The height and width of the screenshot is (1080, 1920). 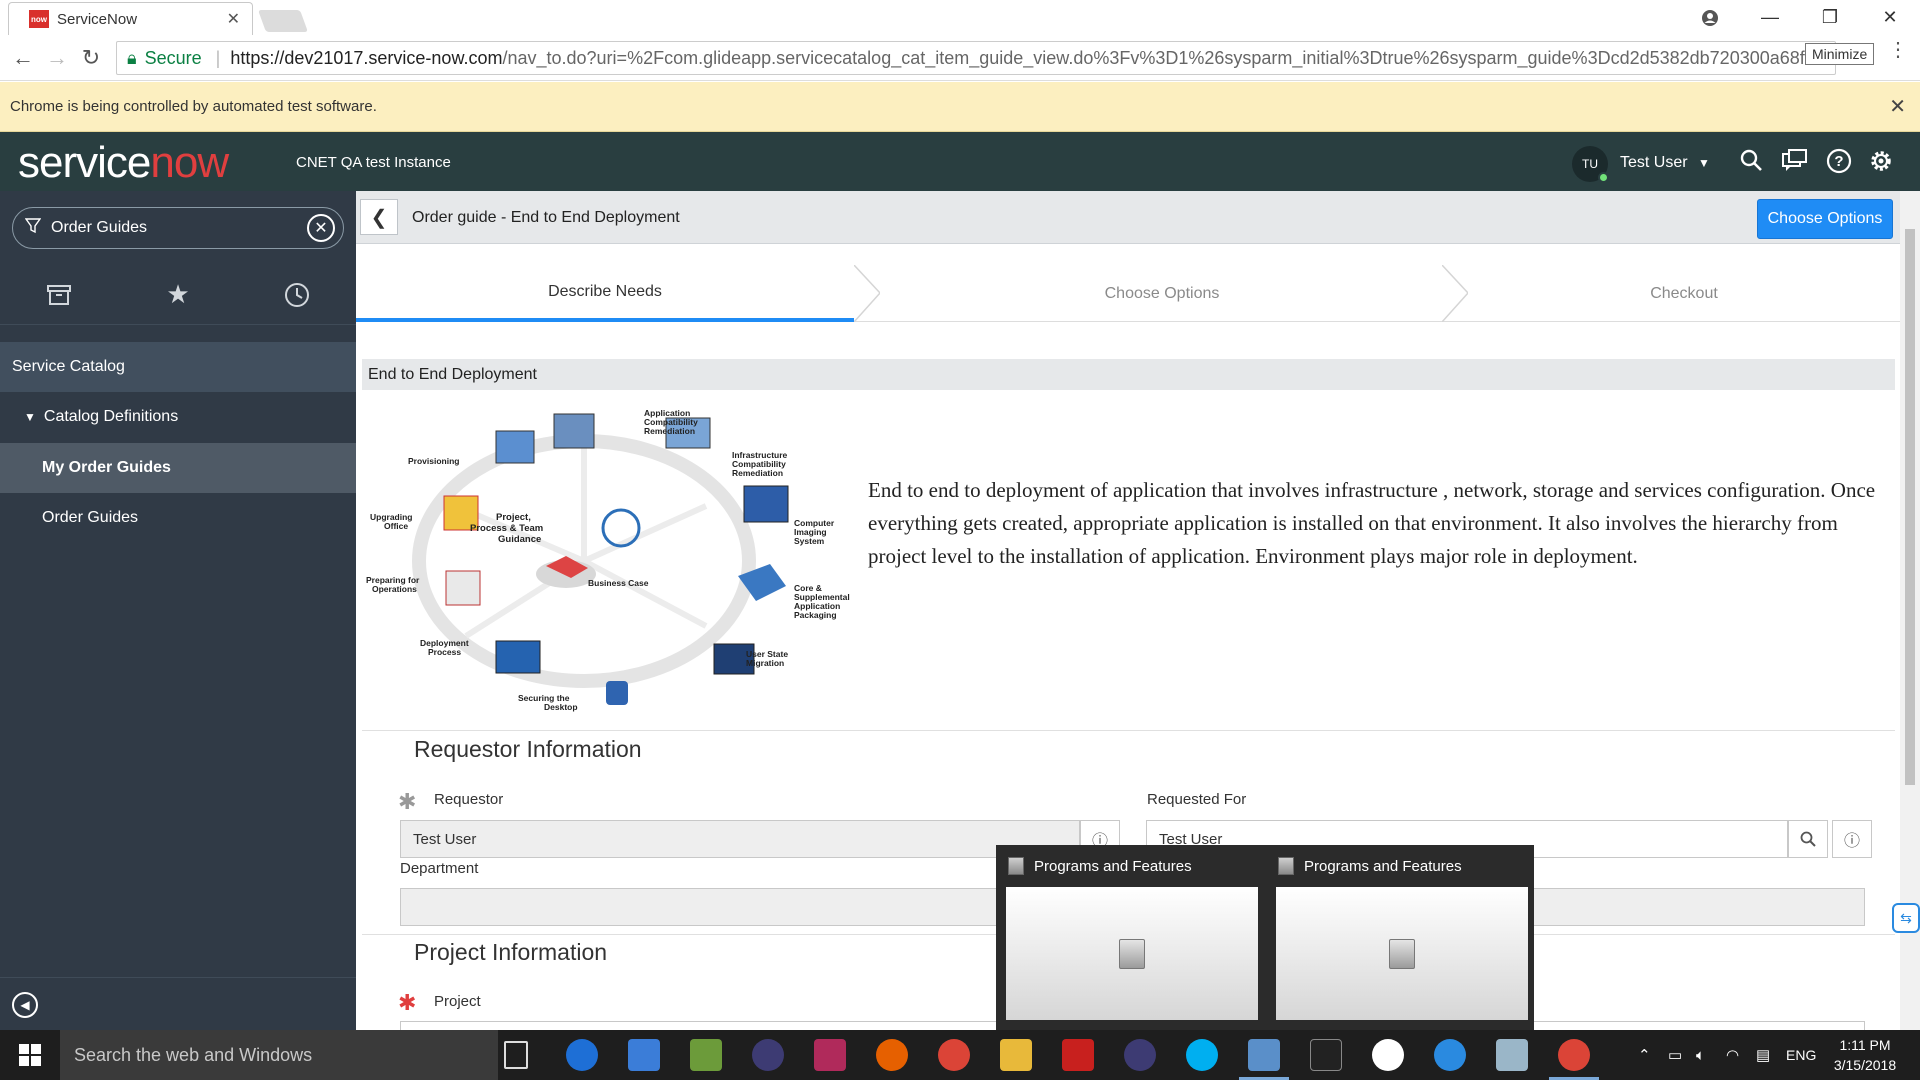 What do you see at coordinates (59, 294) in the screenshot?
I see `all-apps-archive-icon` at bounding box center [59, 294].